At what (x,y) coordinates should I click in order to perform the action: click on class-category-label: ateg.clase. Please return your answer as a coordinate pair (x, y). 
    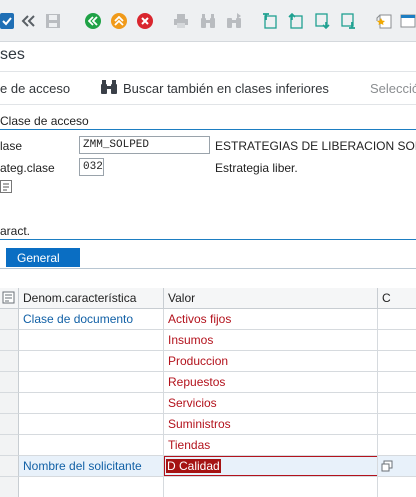
    Looking at the image, I should click on (27, 168).